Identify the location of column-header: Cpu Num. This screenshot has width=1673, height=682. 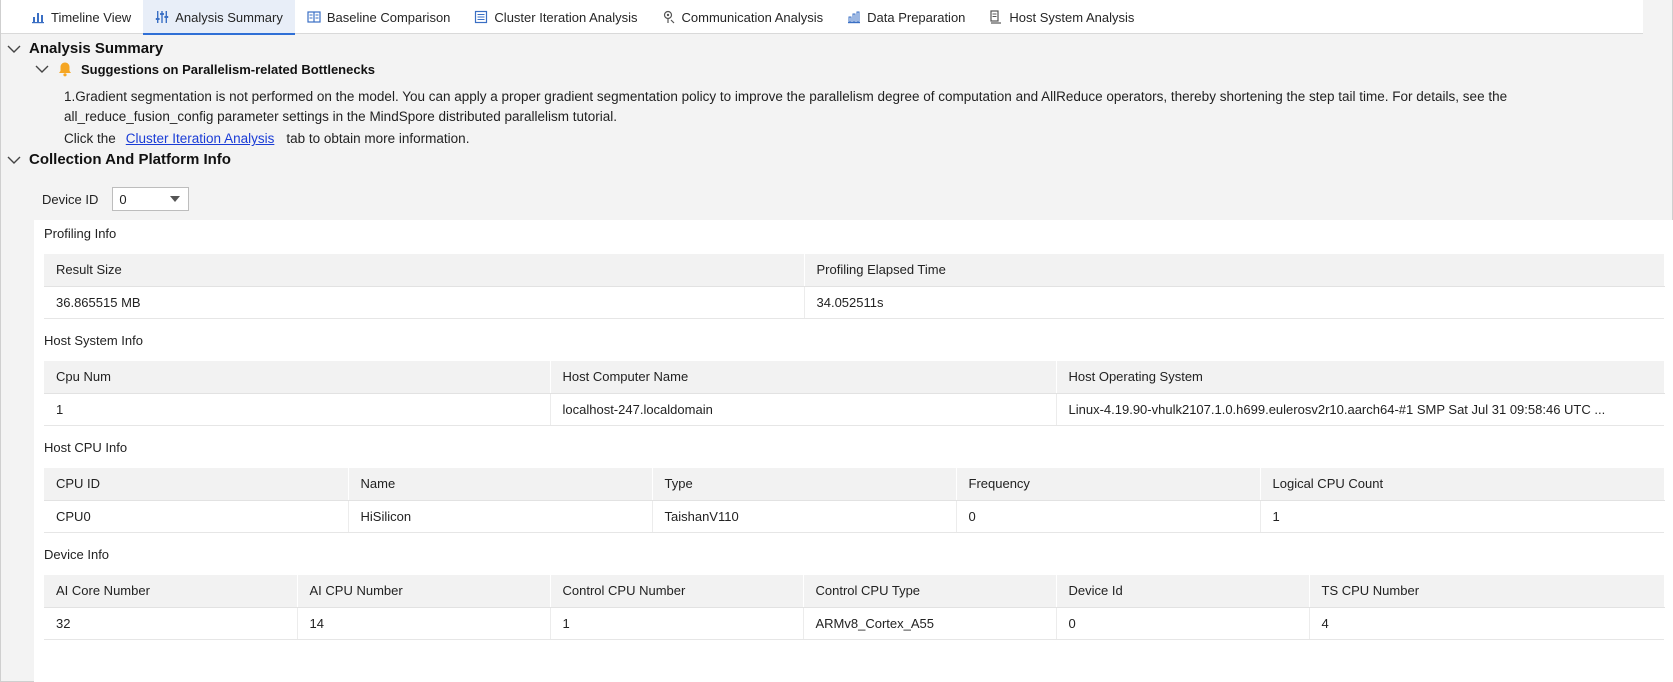
(297, 377).